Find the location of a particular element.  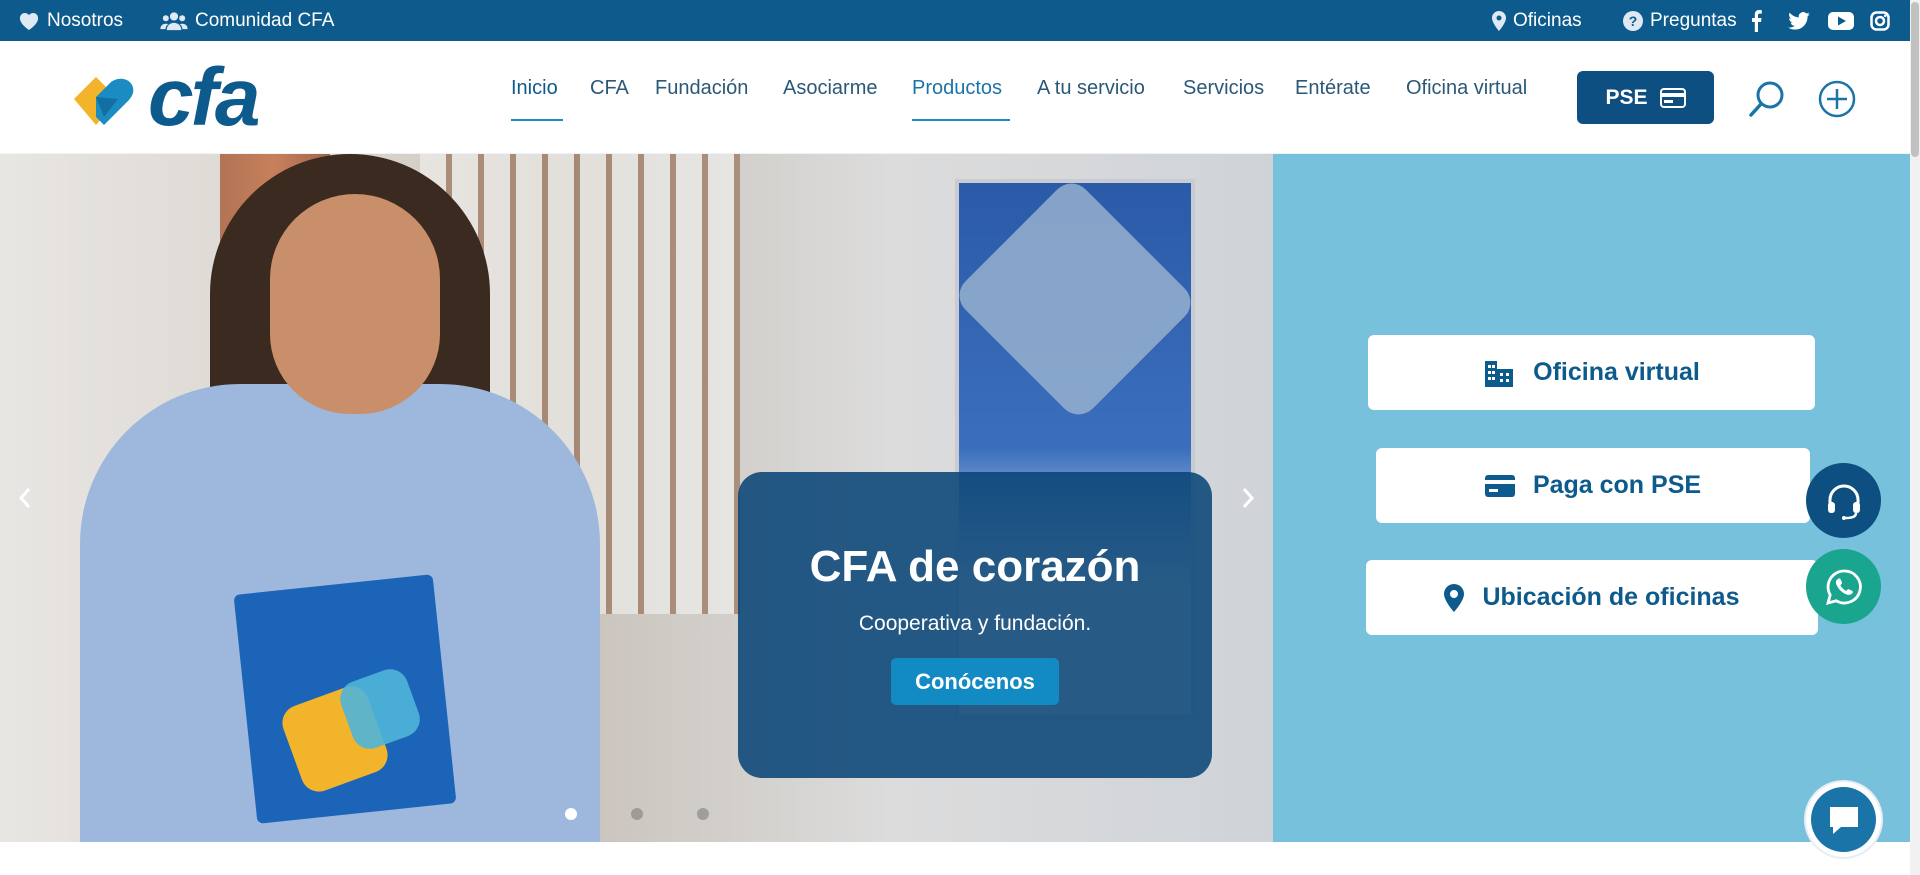

slide-subtitle: Cooperativa y fundación. is located at coordinates (975, 623).